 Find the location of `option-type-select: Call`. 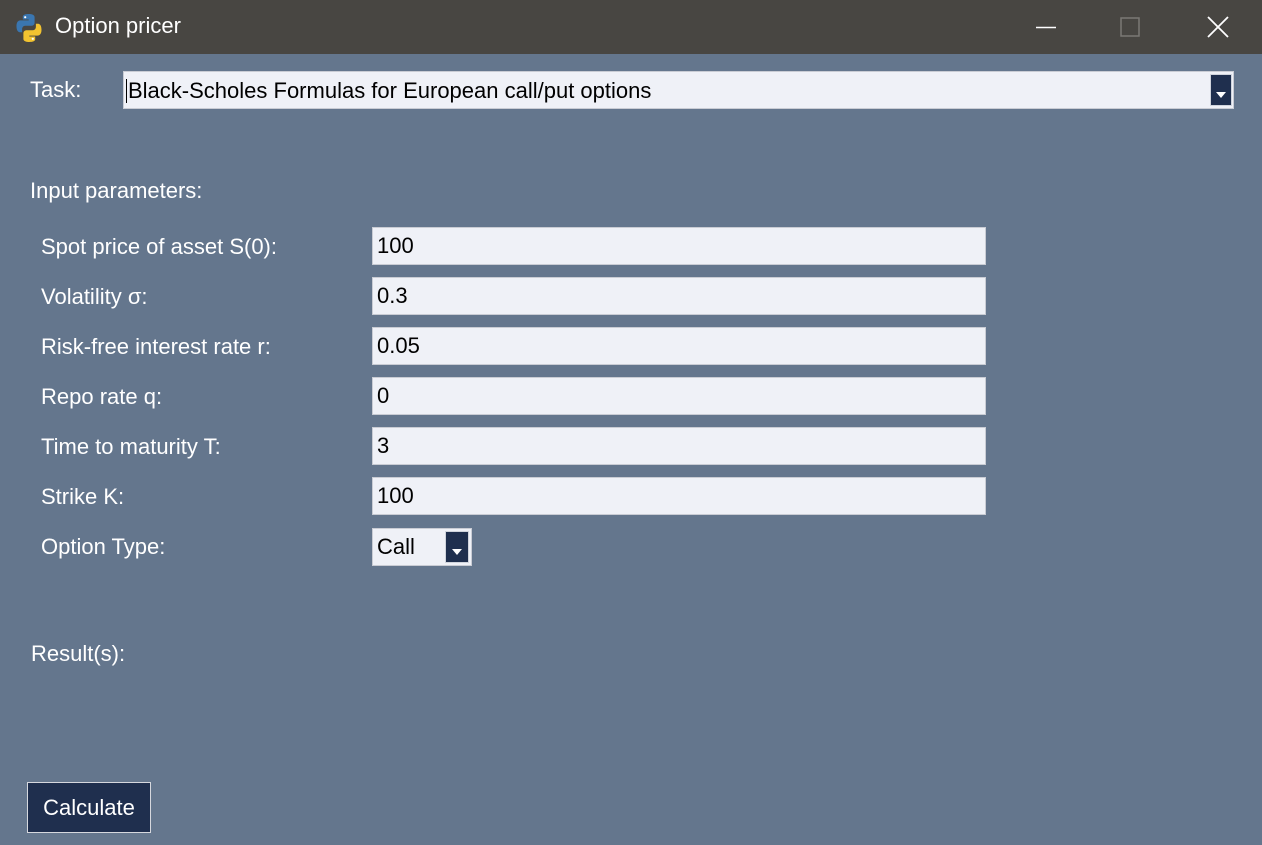

option-type-select: Call is located at coordinates (422, 547).